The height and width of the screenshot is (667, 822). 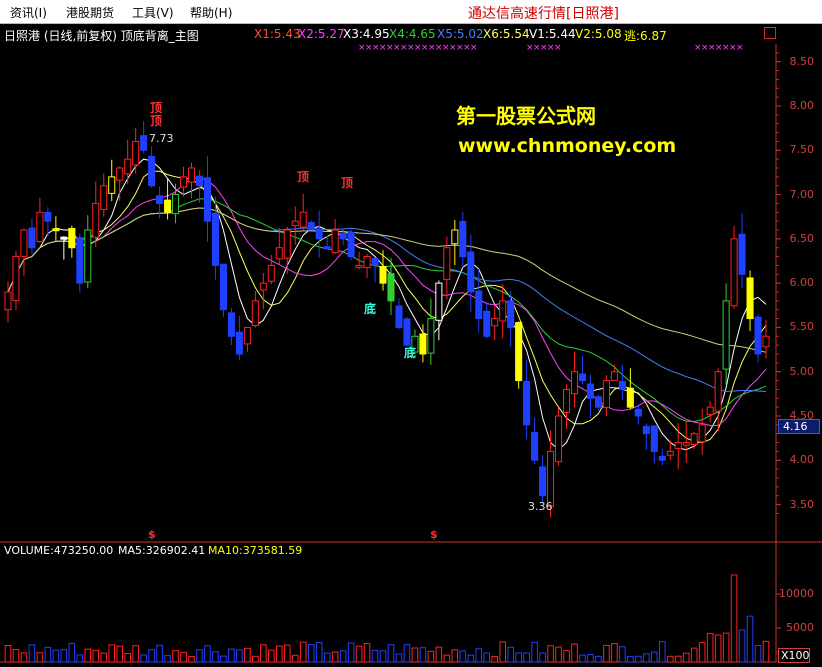 I want to click on top-signal-2: 顶, so click(x=156, y=121).